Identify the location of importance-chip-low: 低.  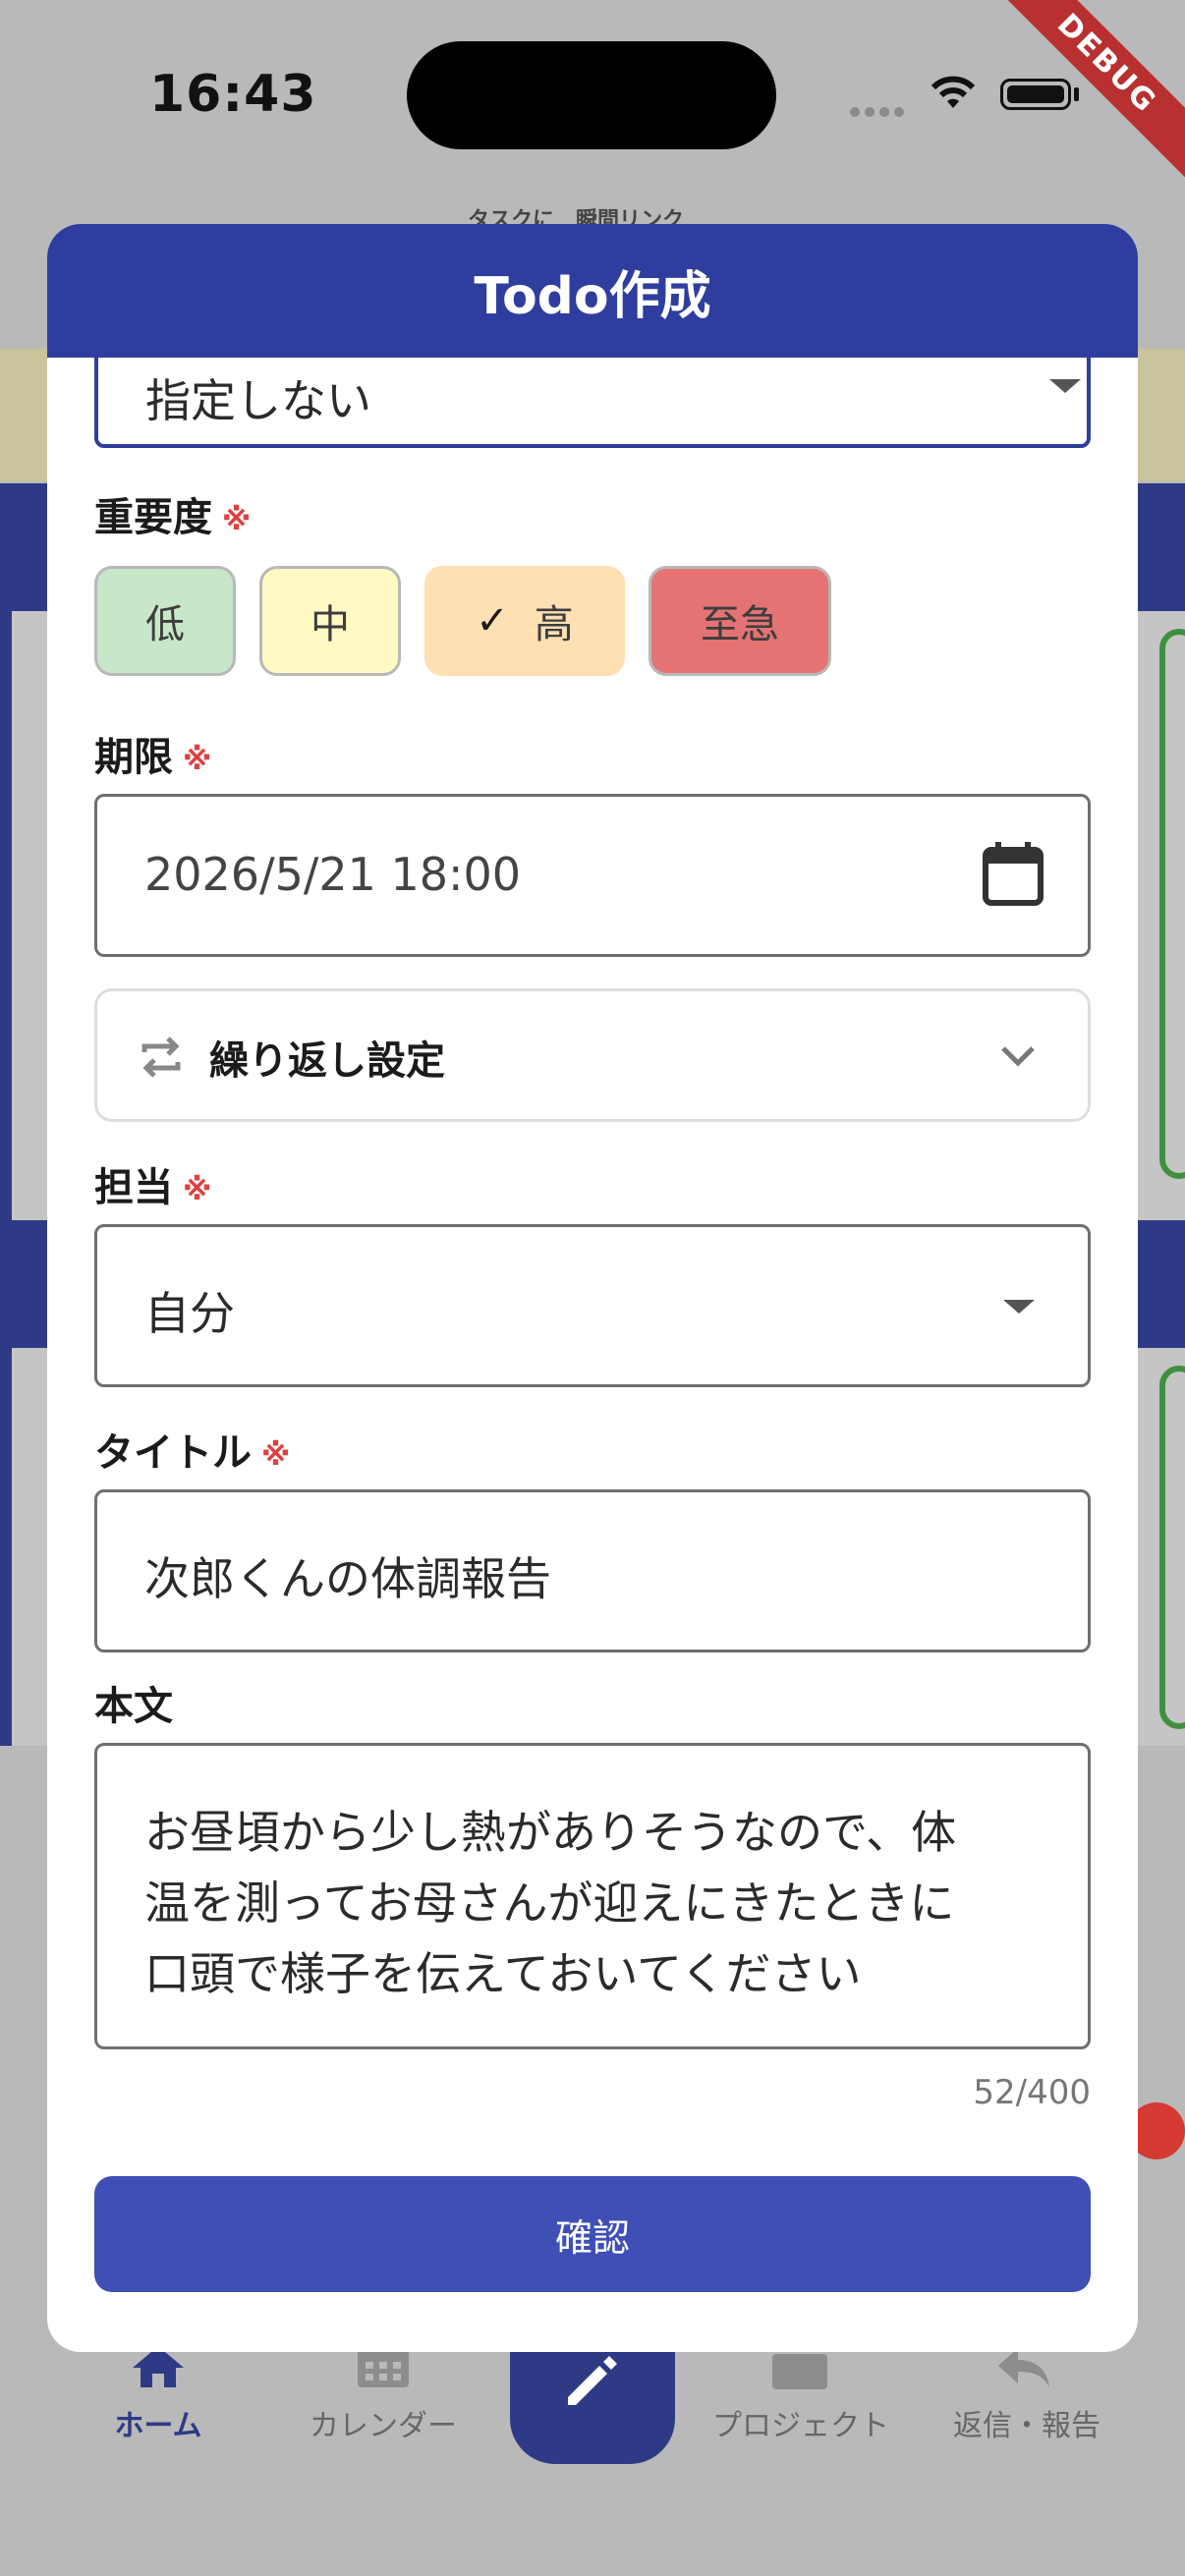
(165, 621).